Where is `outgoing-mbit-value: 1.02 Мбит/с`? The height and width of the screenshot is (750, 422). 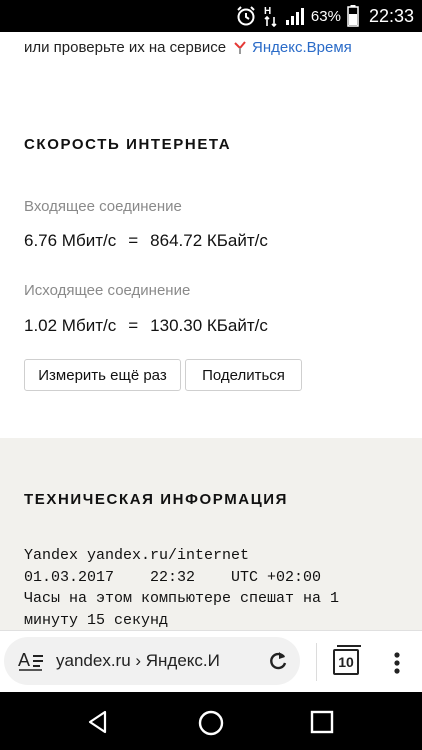
outgoing-mbit-value: 1.02 Мбит/с is located at coordinates (70, 325).